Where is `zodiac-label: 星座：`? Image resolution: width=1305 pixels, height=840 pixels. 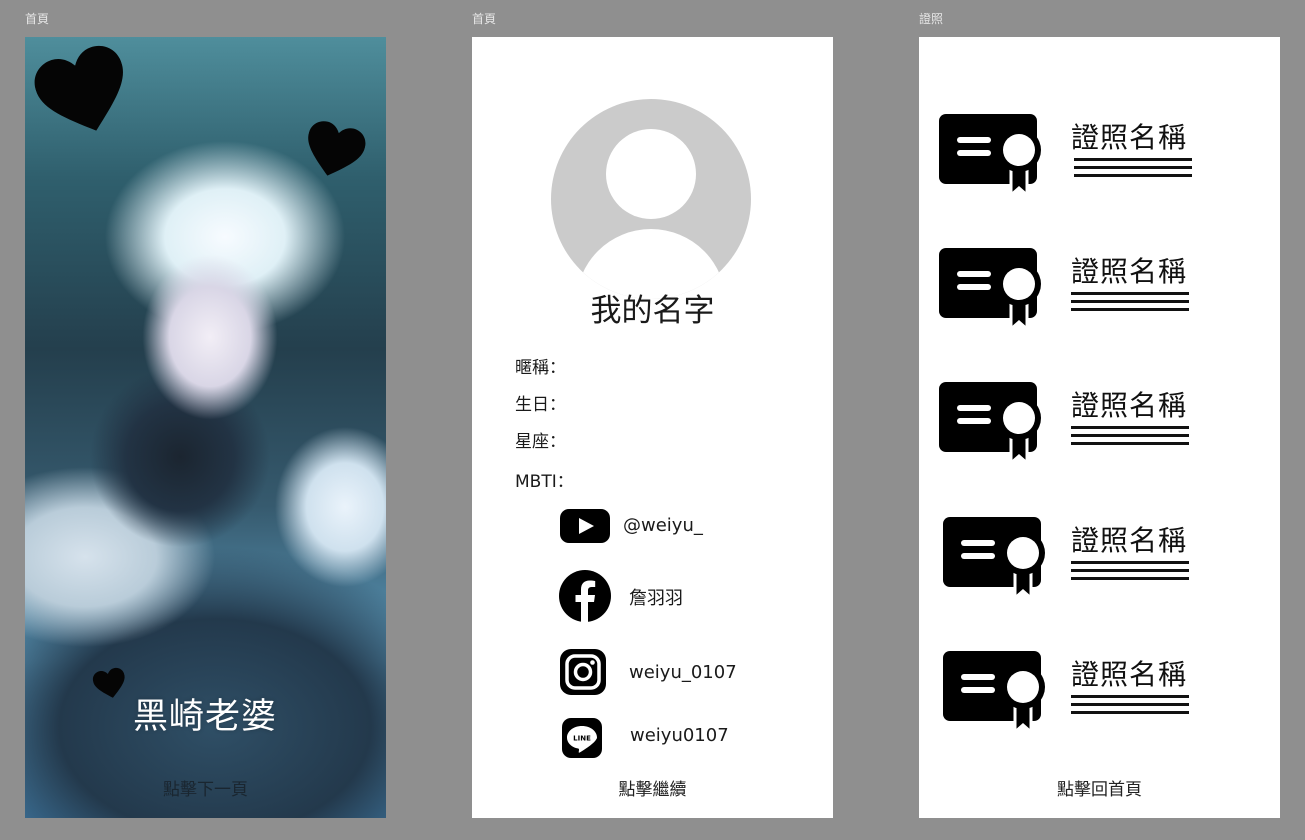 zodiac-label: 星座： is located at coordinates (540, 442).